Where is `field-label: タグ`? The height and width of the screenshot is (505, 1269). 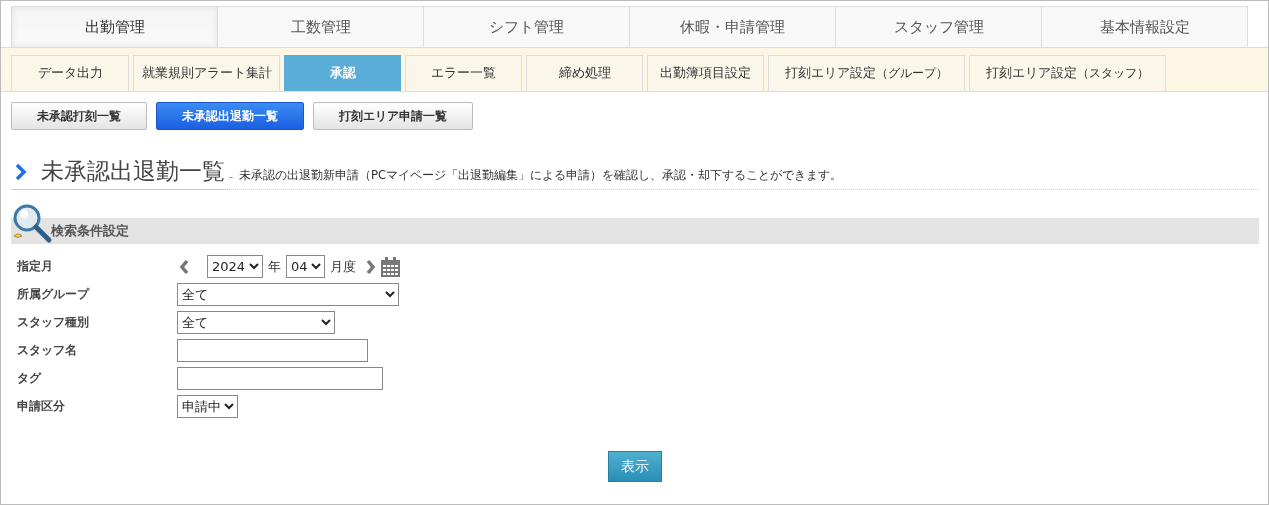 field-label: タグ is located at coordinates (30, 378).